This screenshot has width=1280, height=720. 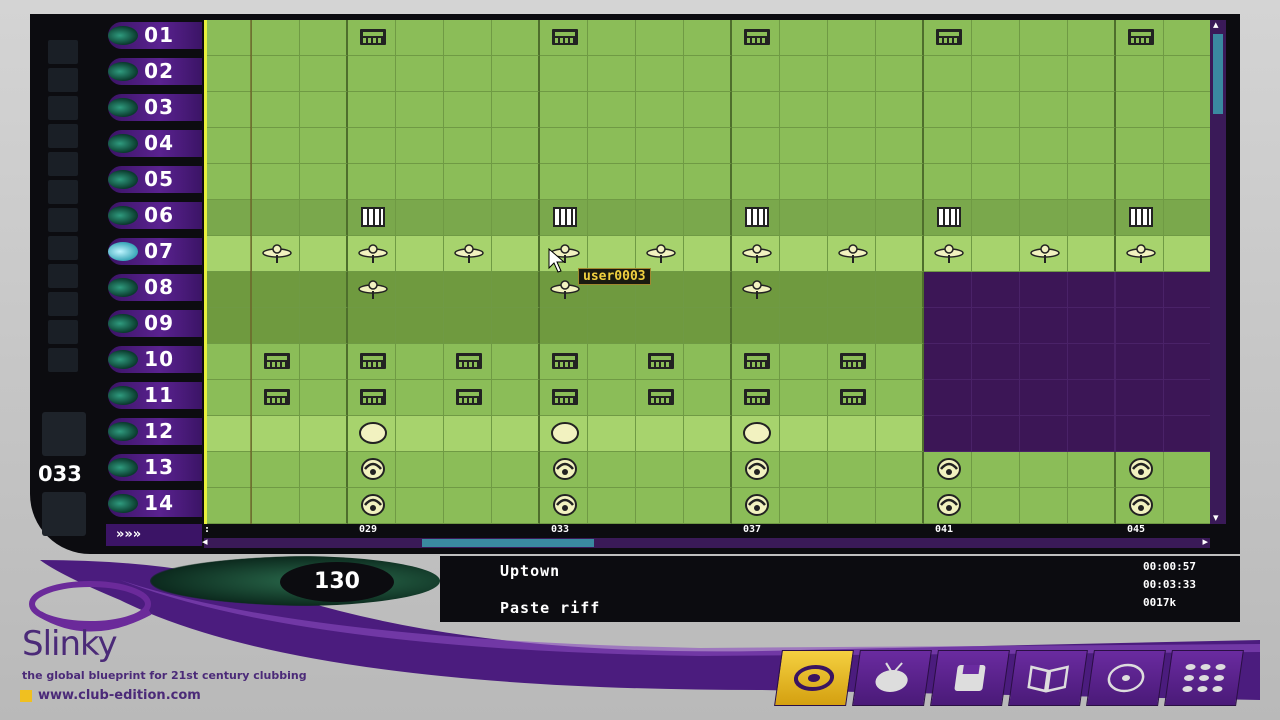 I want to click on toolbar-button-tv, so click(x=892, y=678).